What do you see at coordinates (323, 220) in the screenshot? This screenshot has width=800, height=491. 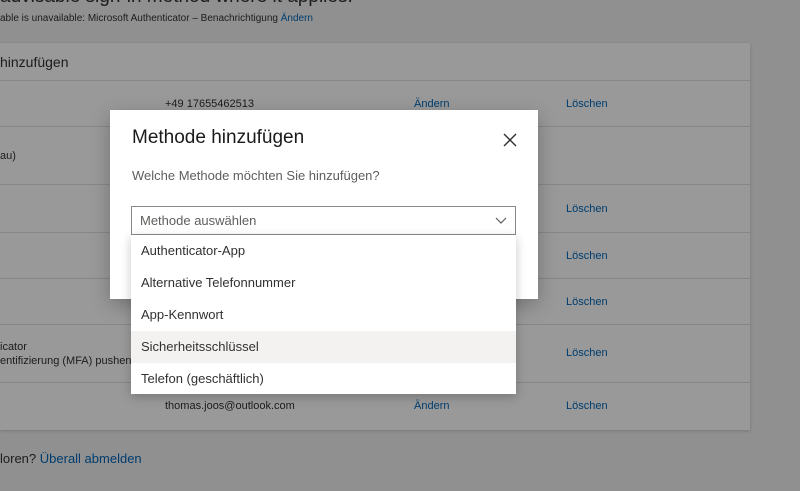 I see `method-select: Methode auswählen` at bounding box center [323, 220].